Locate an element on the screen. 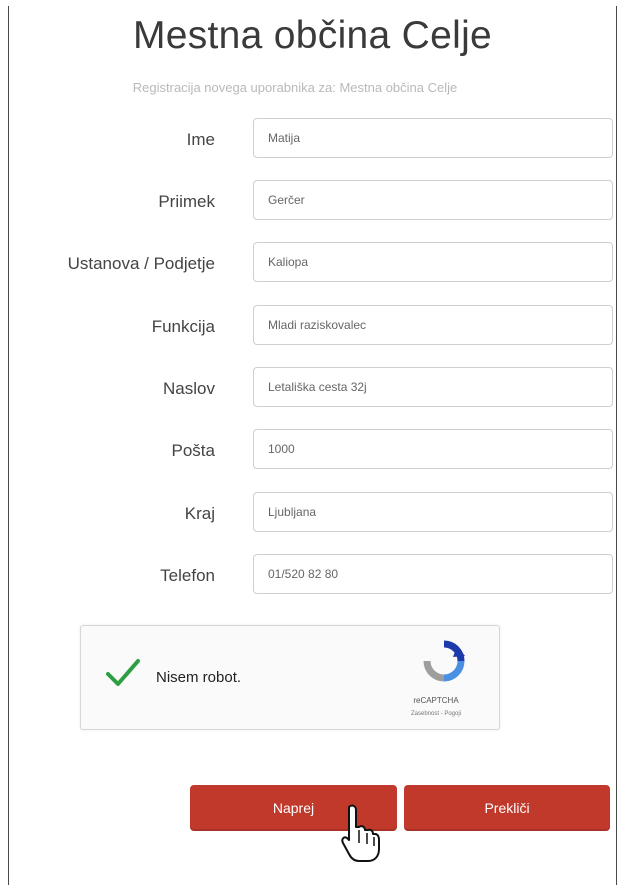  form-row-funkcija: Funkcija is located at coordinates (312, 327).